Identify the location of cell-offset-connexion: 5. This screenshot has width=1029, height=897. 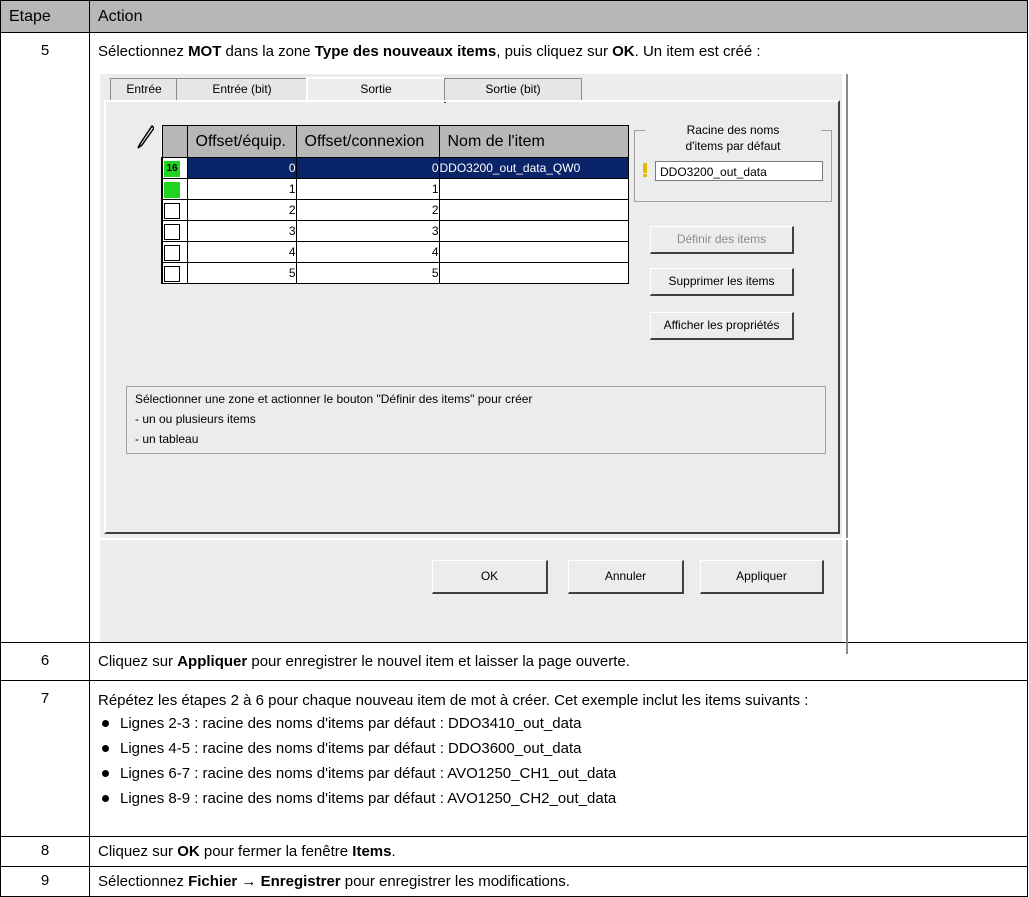
(367, 273).